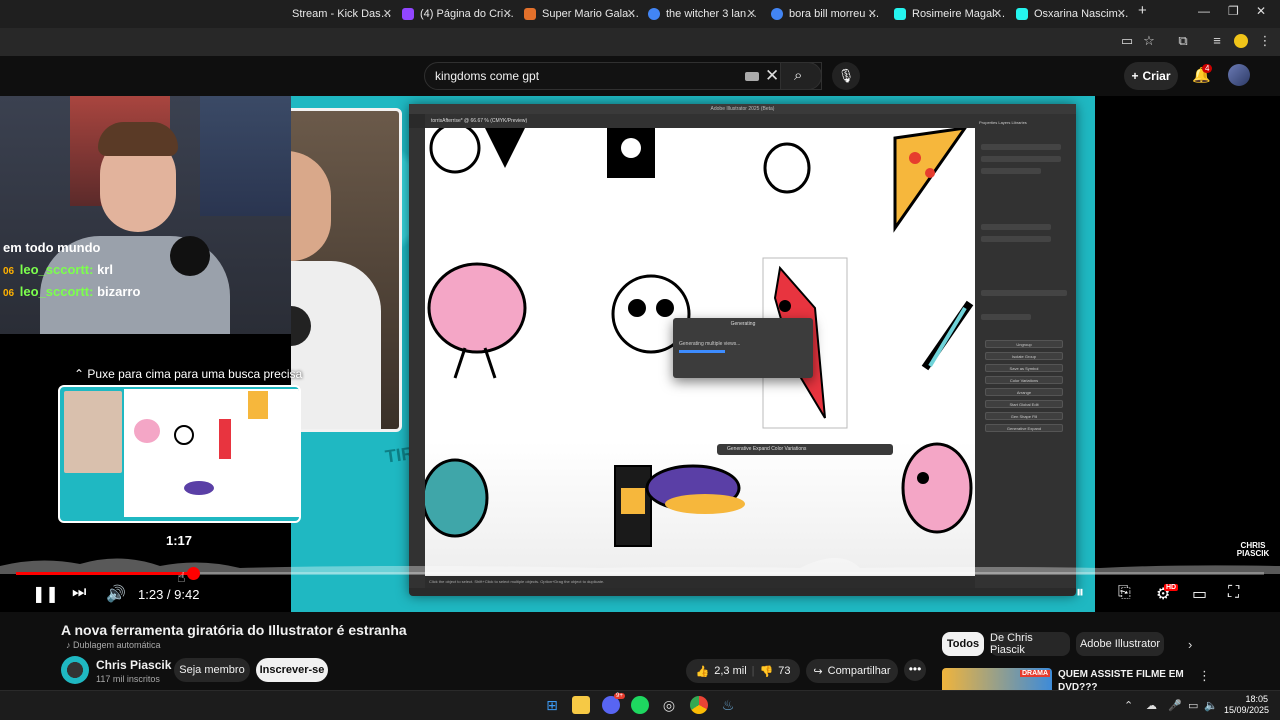 The height and width of the screenshot is (720, 1280). I want to click on onedrive-icon: ☁, so click(1151, 705).